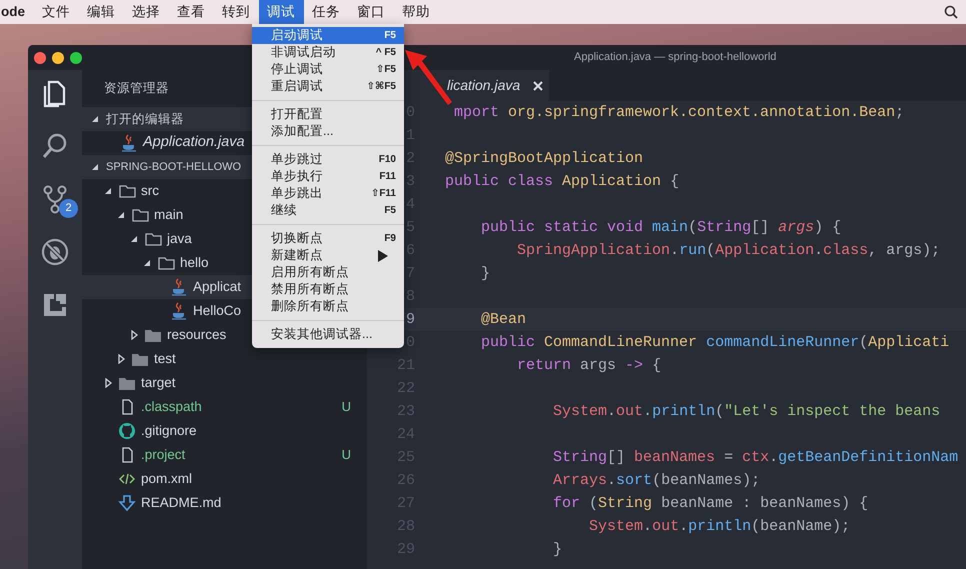  Describe the element at coordinates (328, 35) in the screenshot. I see `menu-item: 启动调试 F5` at that location.